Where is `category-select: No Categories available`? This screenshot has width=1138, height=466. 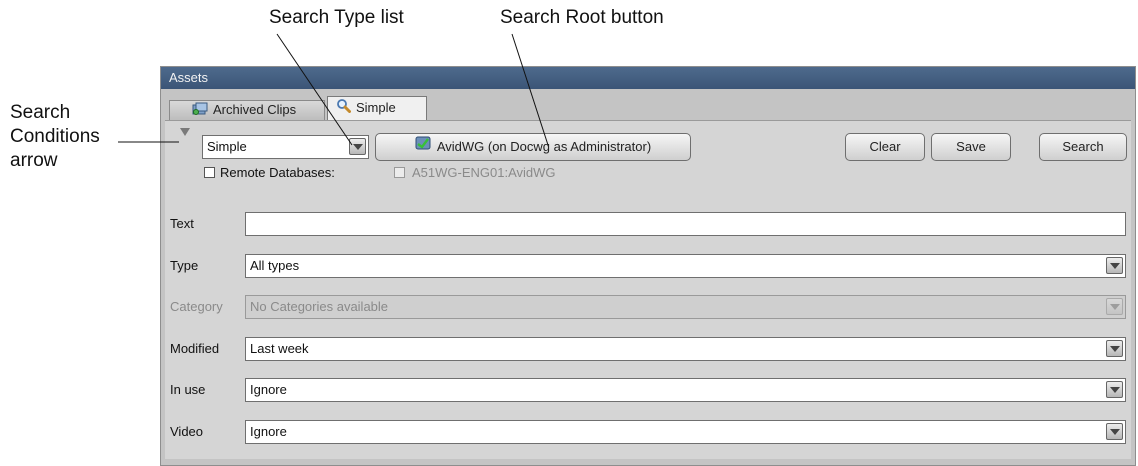 category-select: No Categories available is located at coordinates (685, 307).